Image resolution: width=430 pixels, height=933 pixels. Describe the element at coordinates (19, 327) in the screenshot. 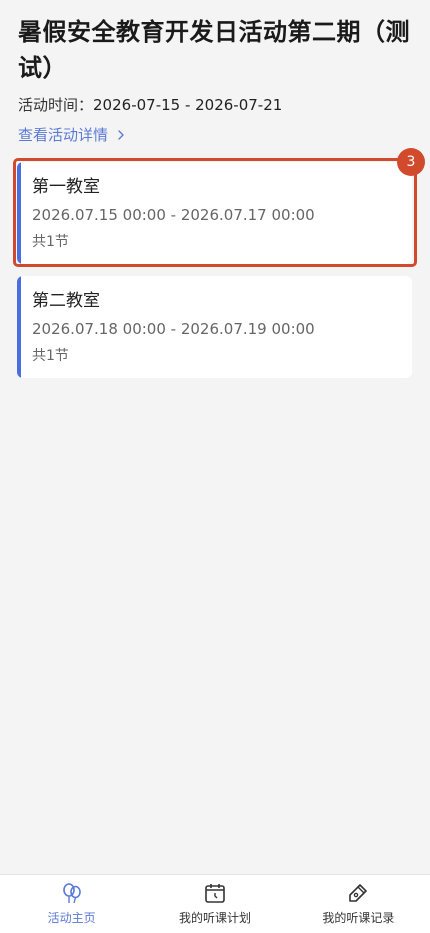

I see `card-accent-bar` at that location.